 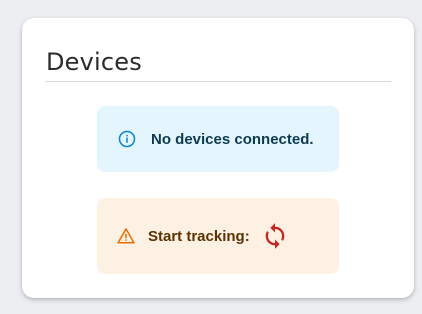 I want to click on no-devices-message: No devices connected., so click(x=232, y=139).